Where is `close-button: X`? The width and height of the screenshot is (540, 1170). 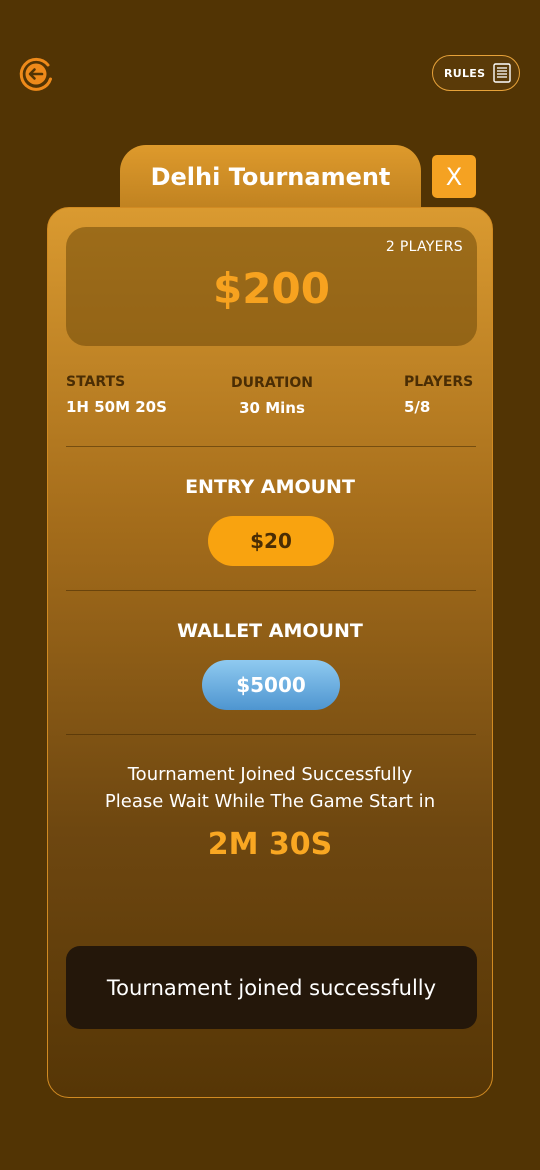 close-button: X is located at coordinates (454, 176).